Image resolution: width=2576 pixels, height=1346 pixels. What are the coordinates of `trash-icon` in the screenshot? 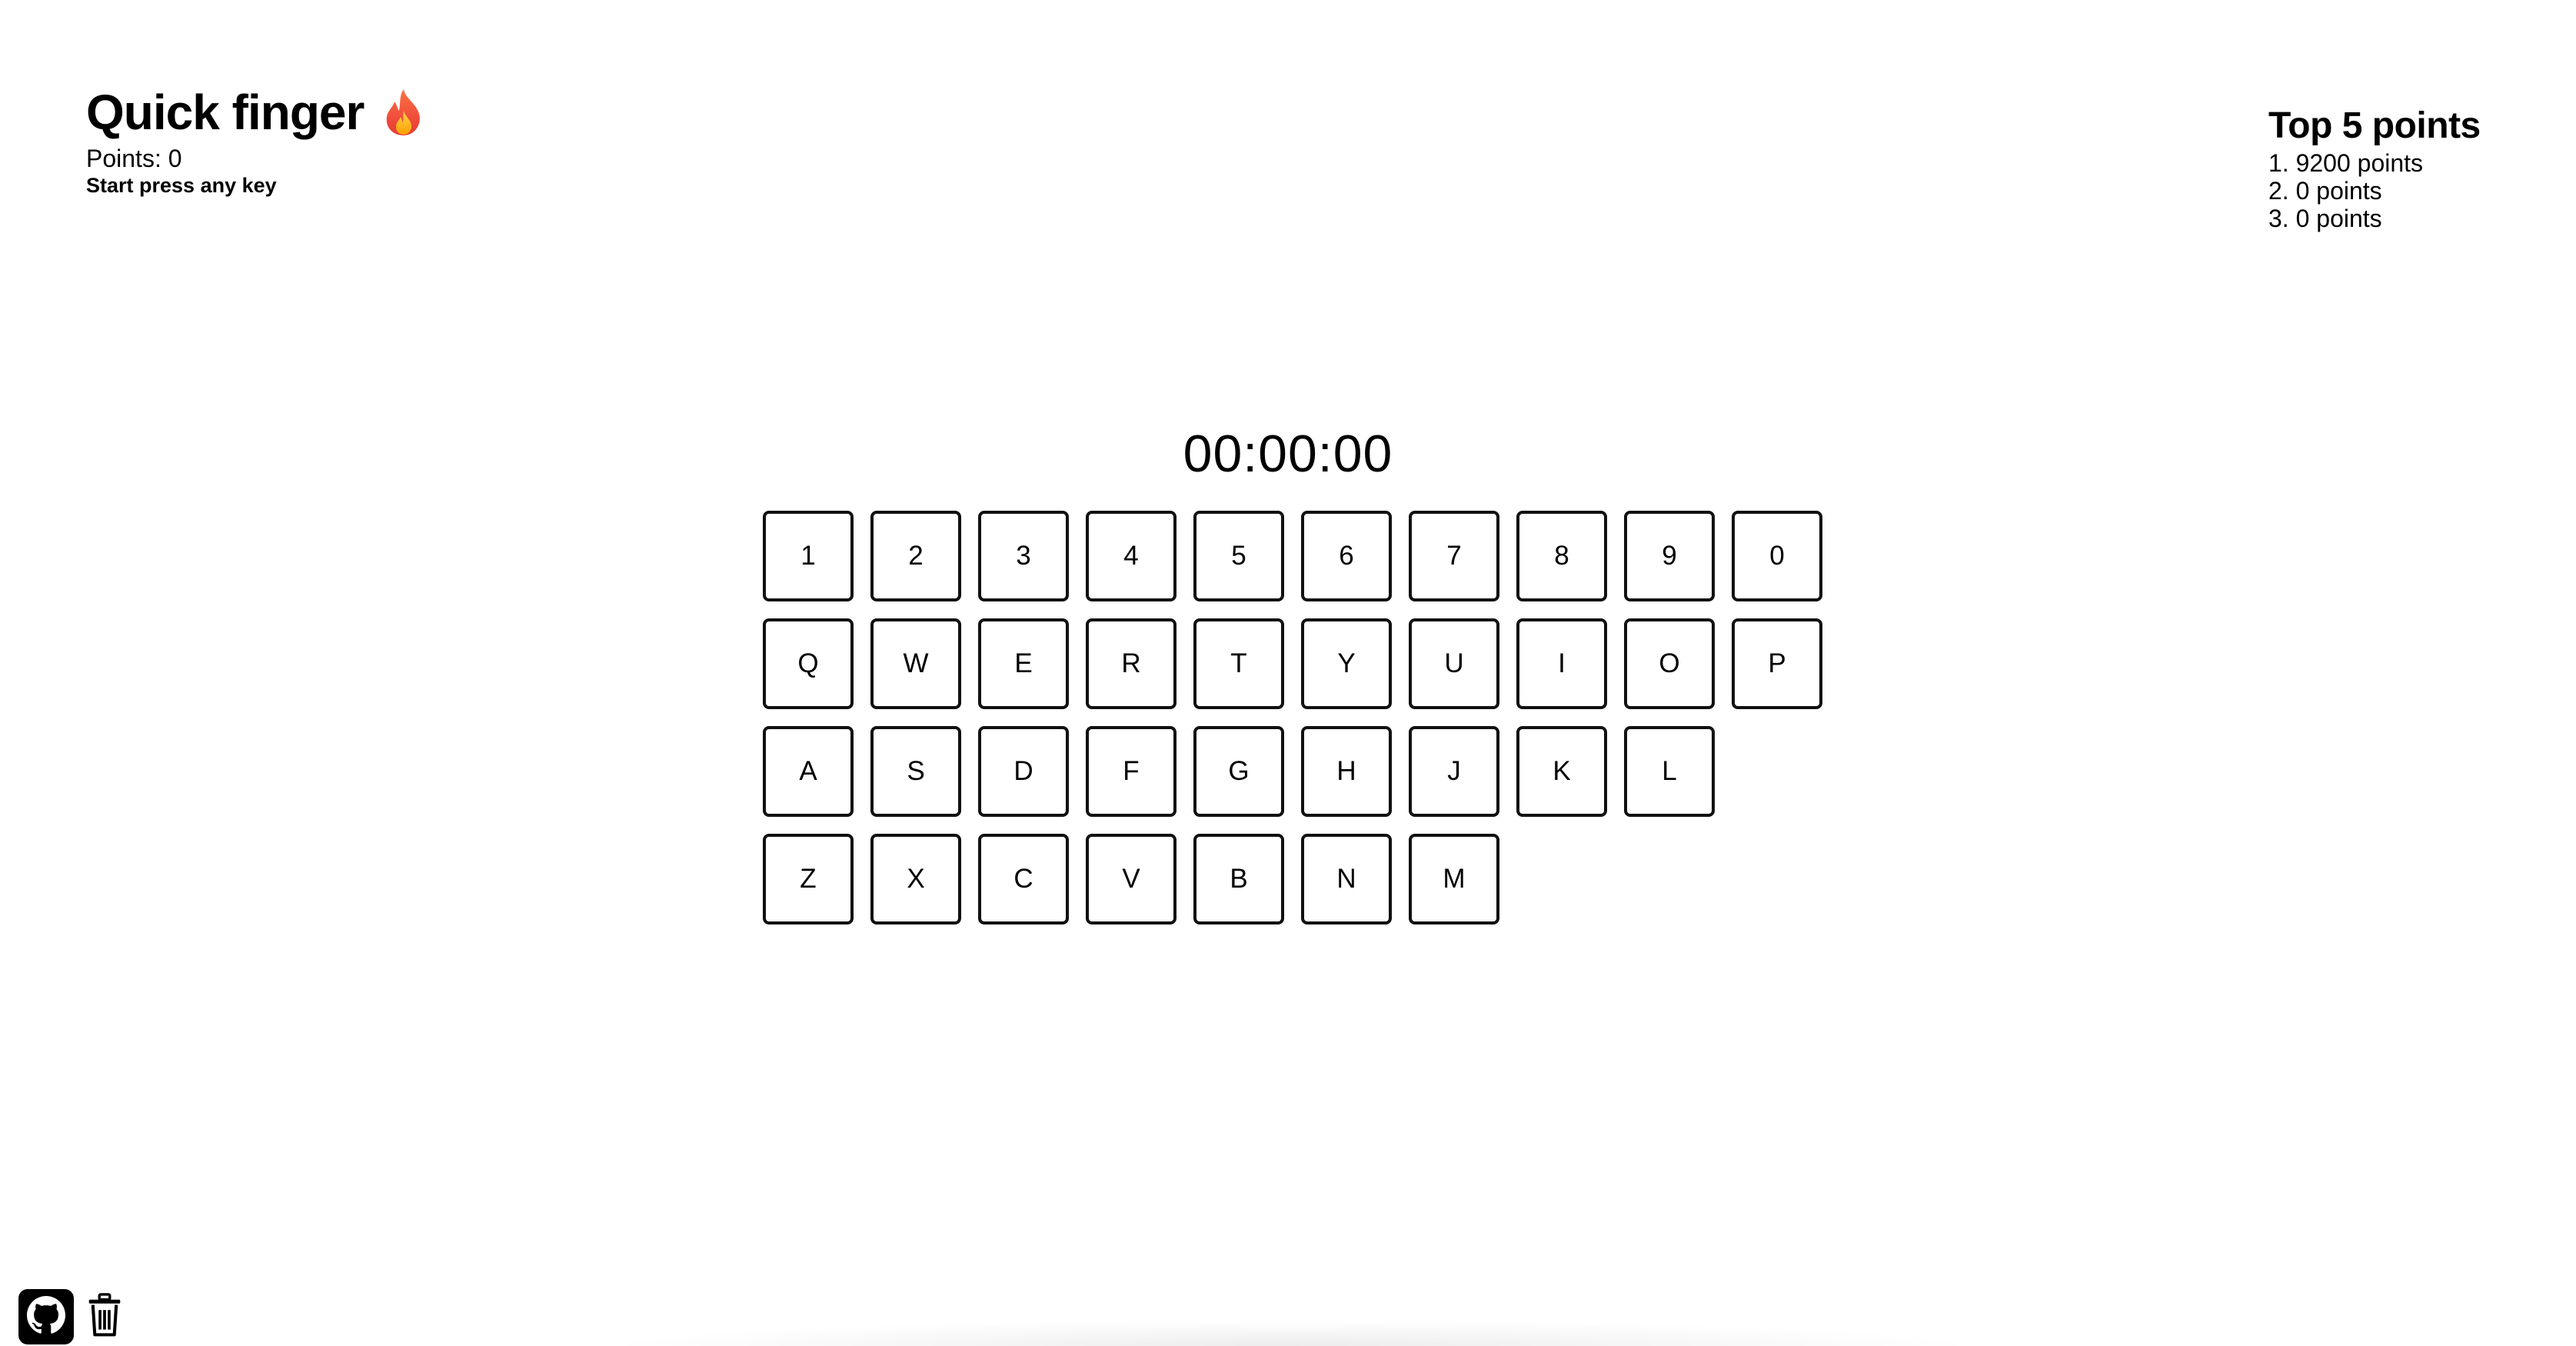 It's located at (104, 1316).